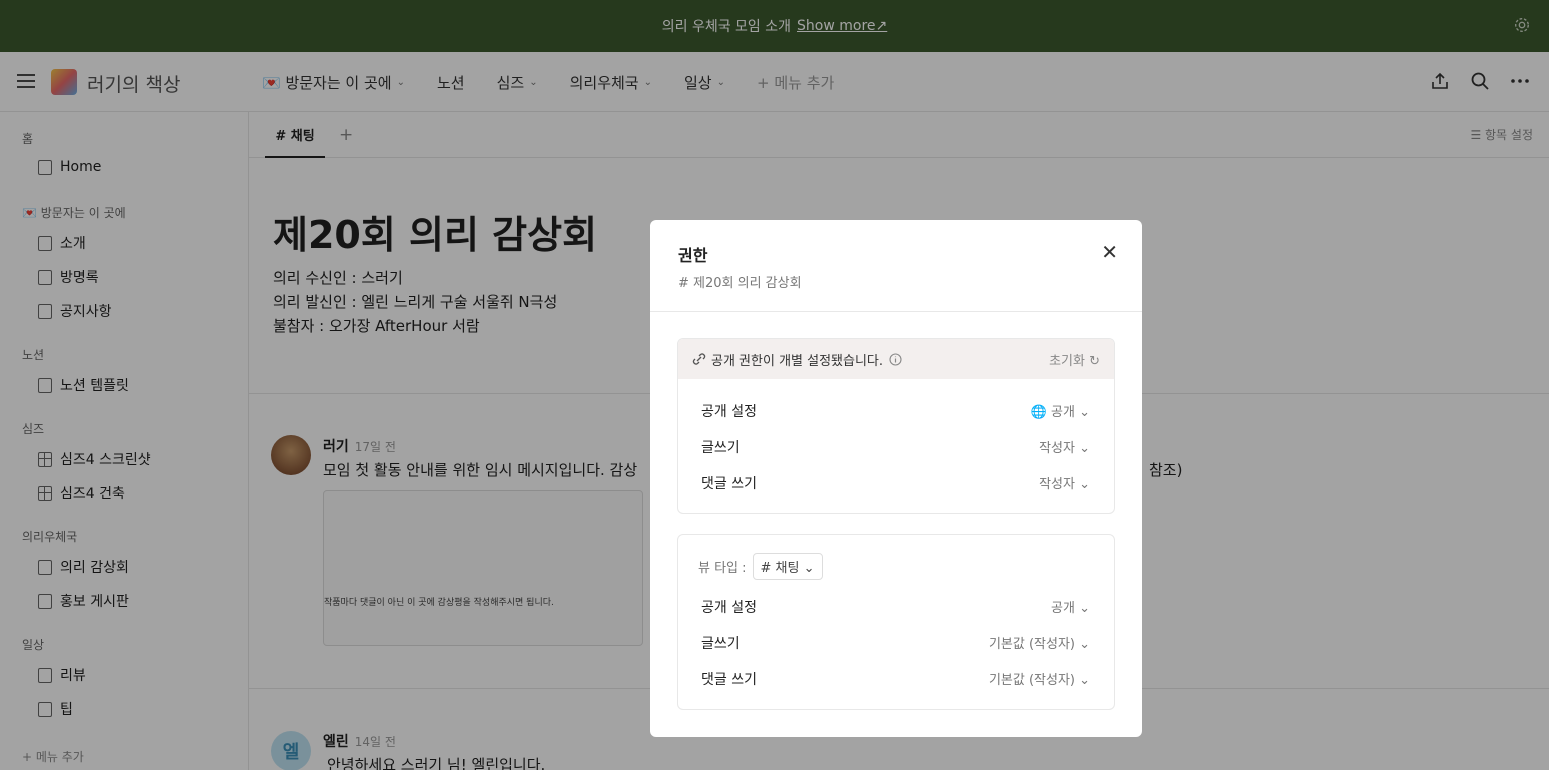  I want to click on override-notice-text: 공개 권한이 개별 설정됐습니다., so click(797, 361).